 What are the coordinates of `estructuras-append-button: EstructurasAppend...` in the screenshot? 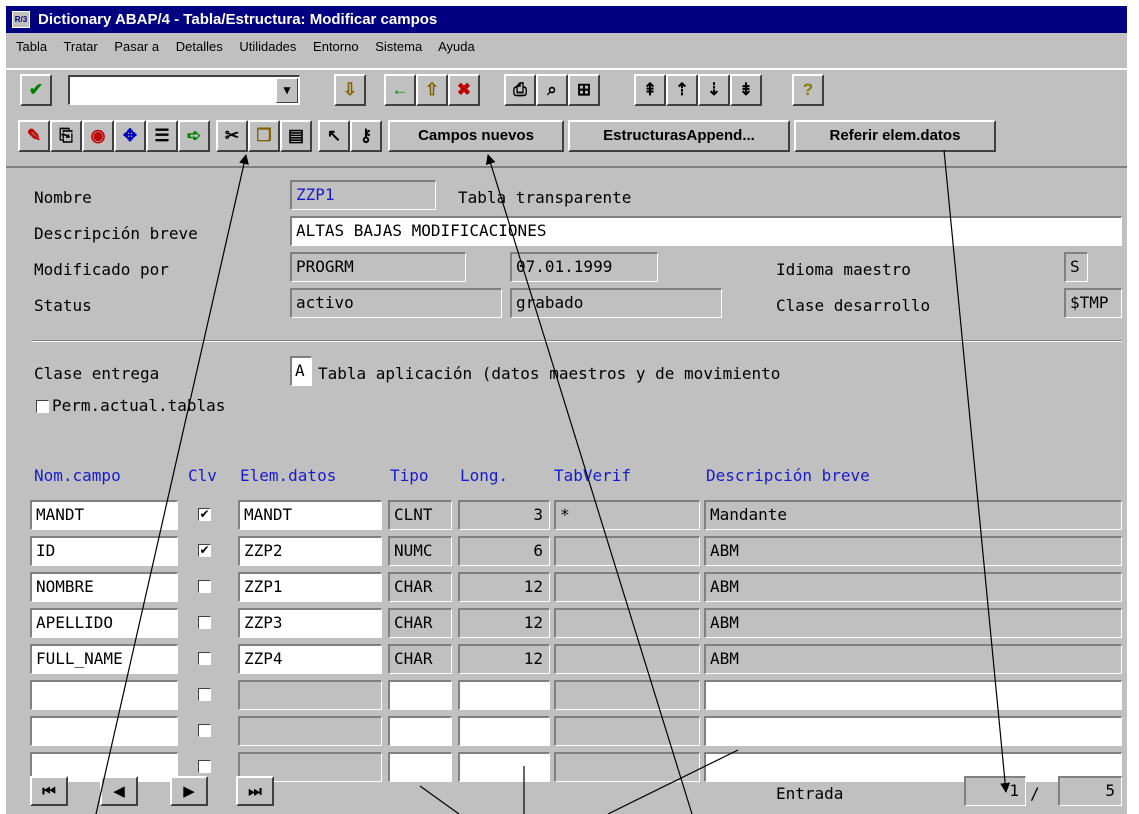 It's located at (679, 136).